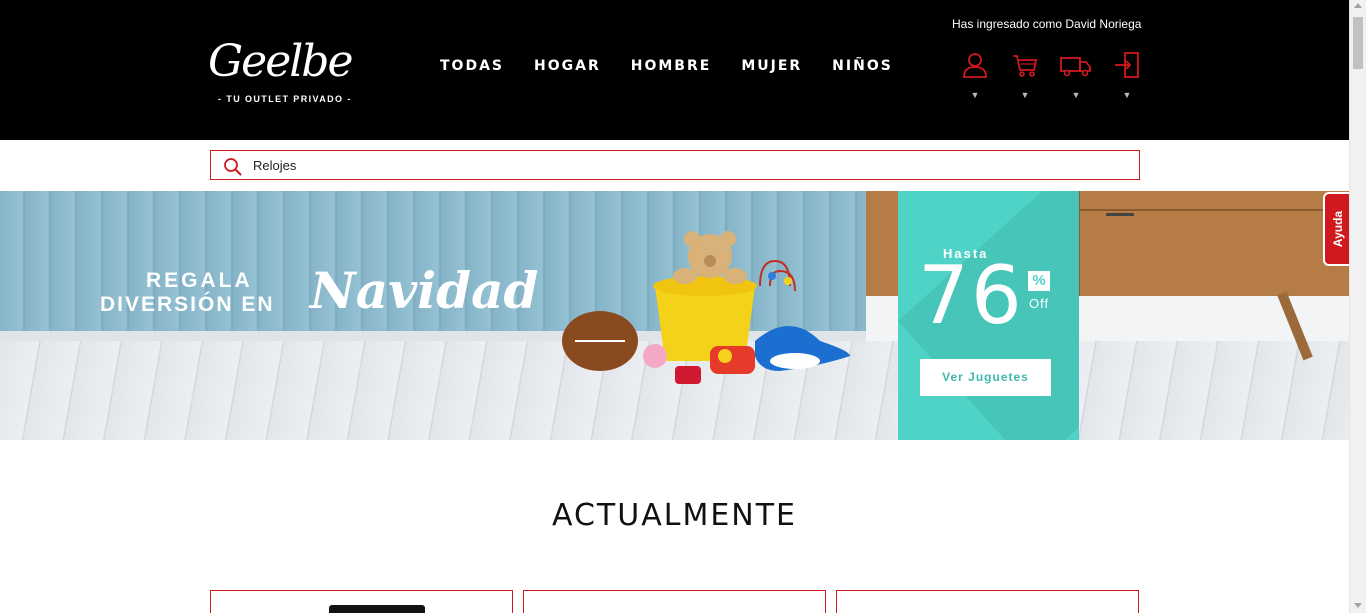  I want to click on nav-todas: TODAS, so click(472, 66).